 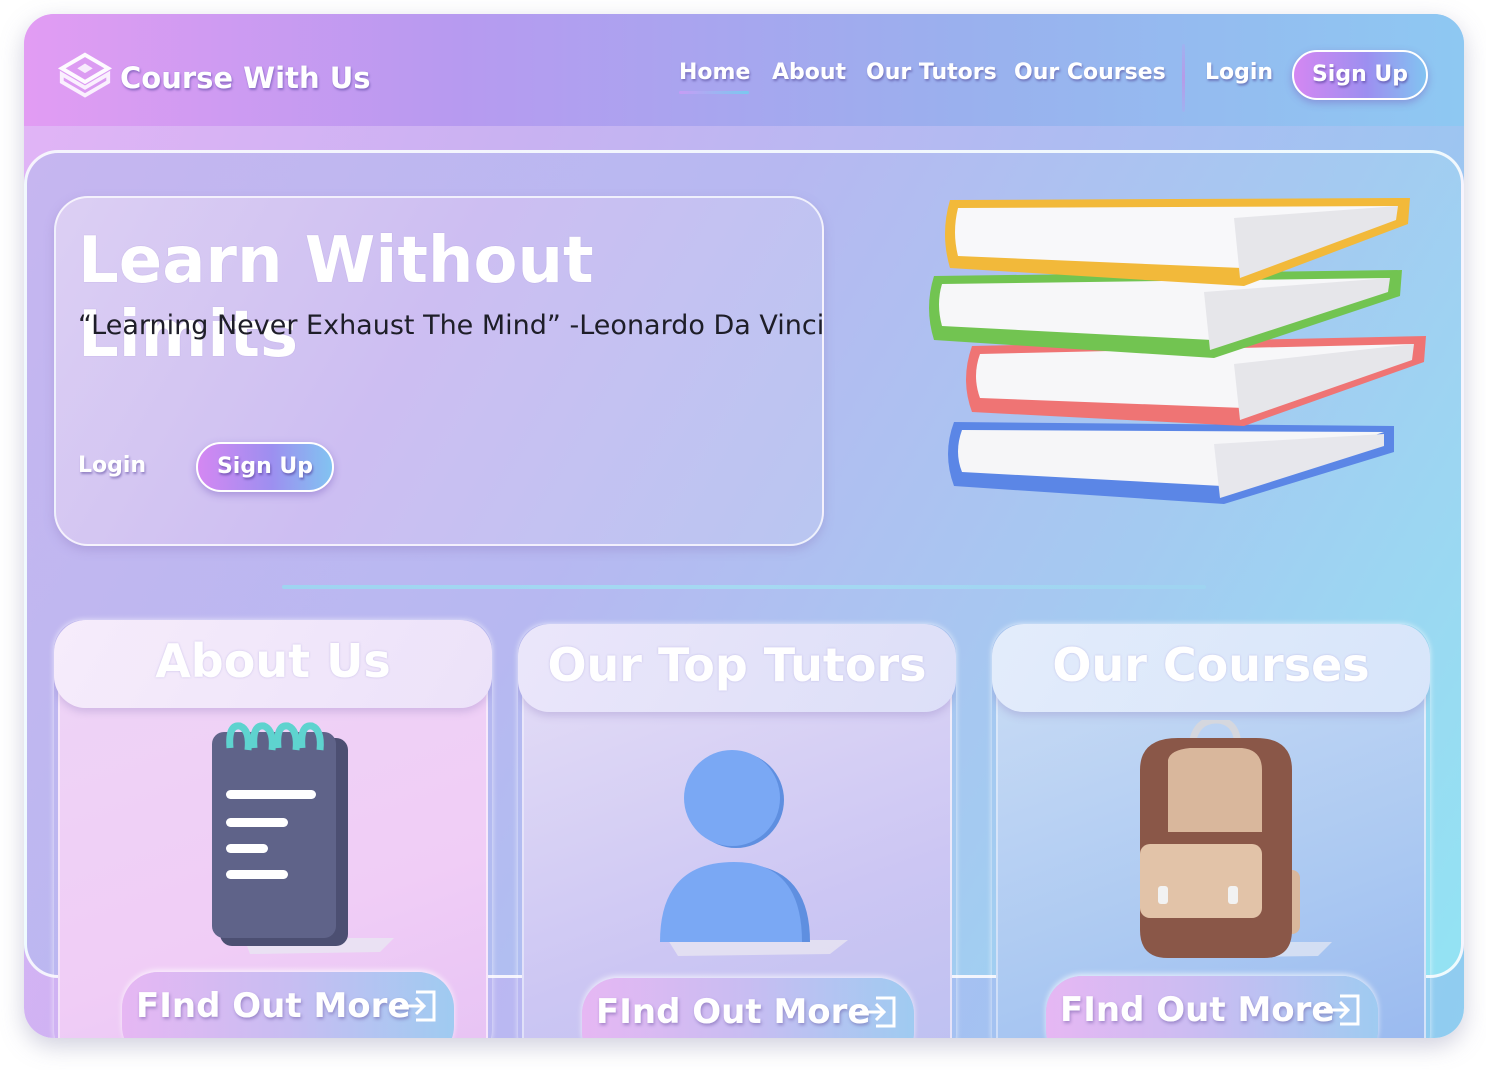 I want to click on our-top-tutors-title: Our Top Tutors, so click(x=737, y=665).